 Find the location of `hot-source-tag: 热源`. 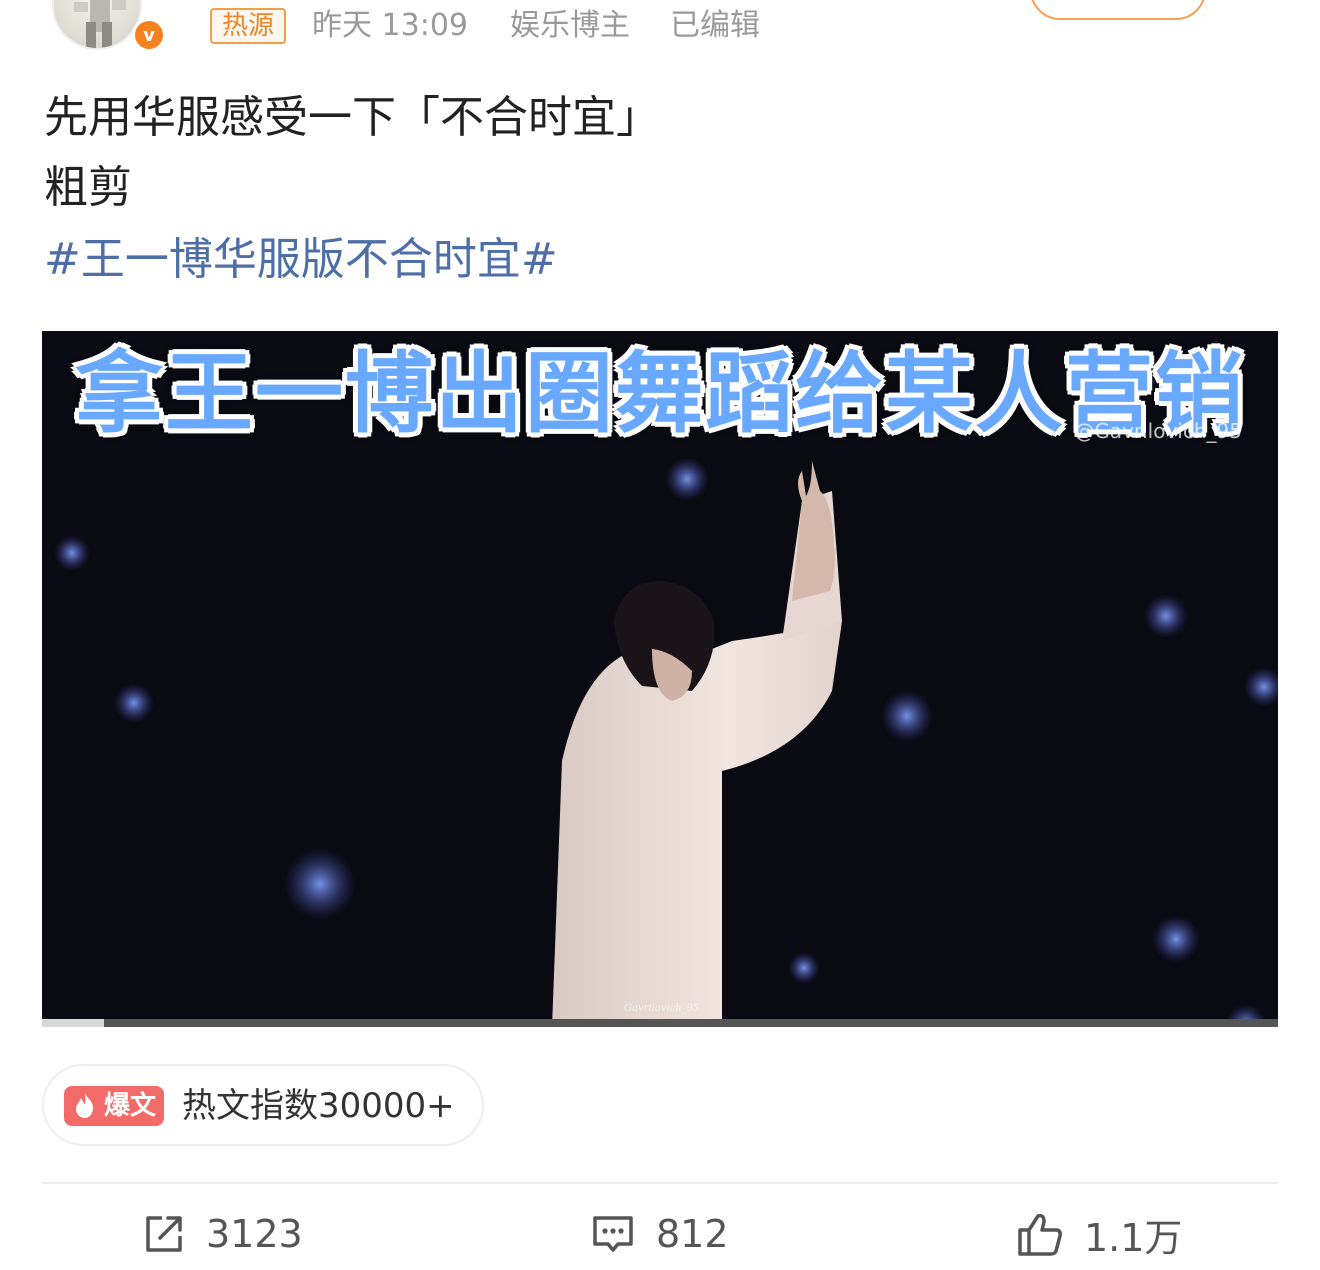

hot-source-tag: 热源 is located at coordinates (248, 26).